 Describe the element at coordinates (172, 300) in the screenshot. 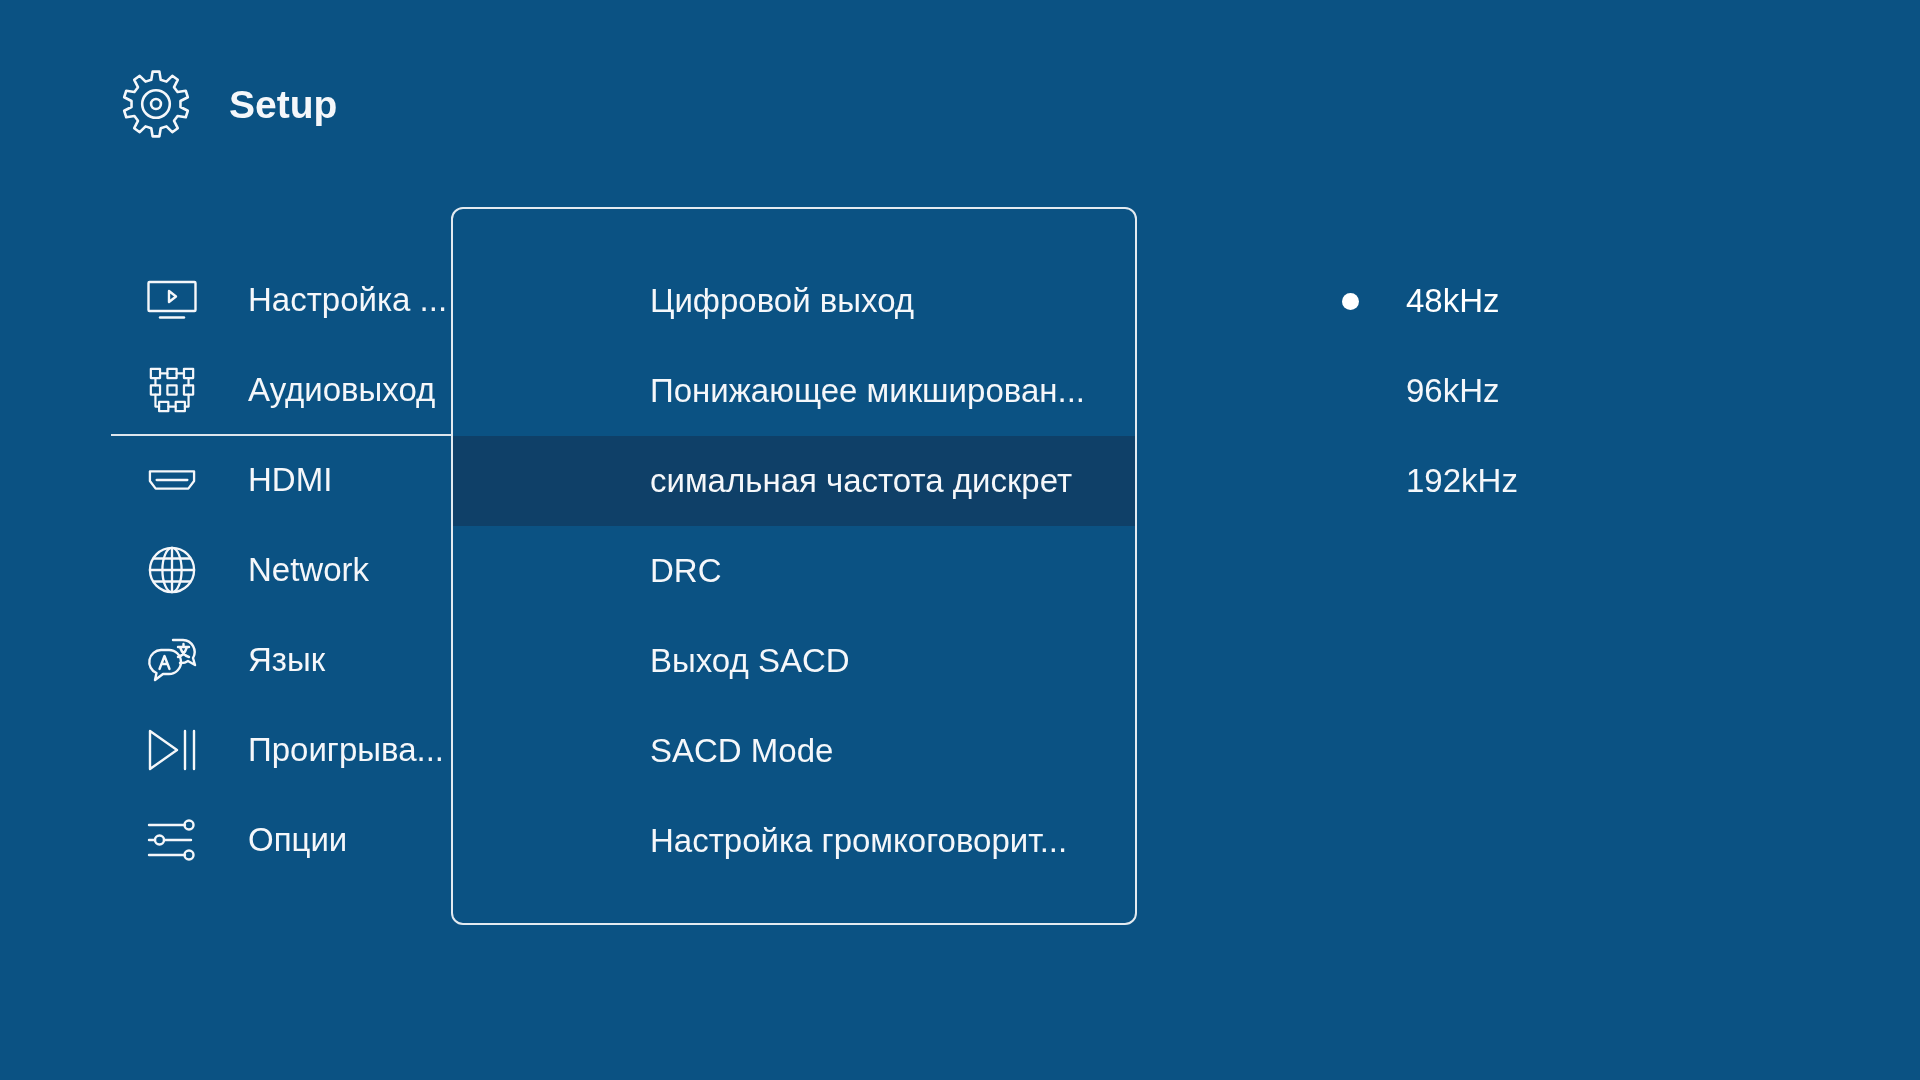

I see `screen-play-icon` at that location.